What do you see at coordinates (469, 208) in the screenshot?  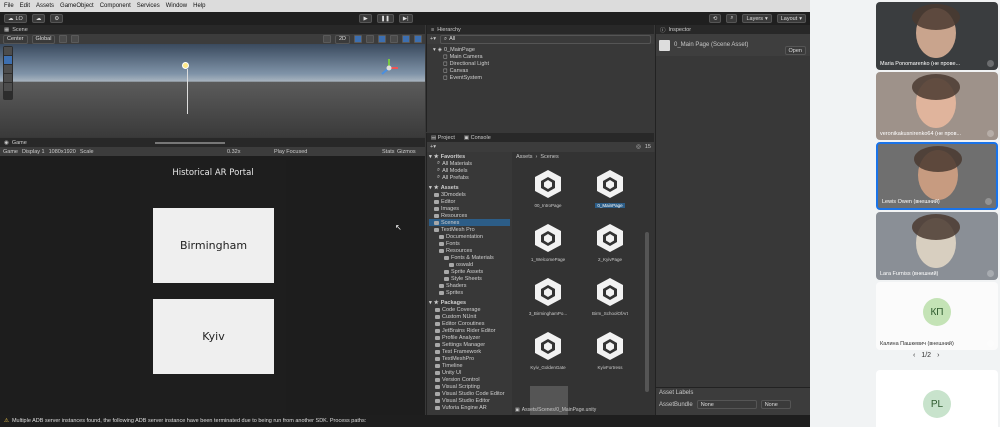 I see `folder-item: Images` at bounding box center [469, 208].